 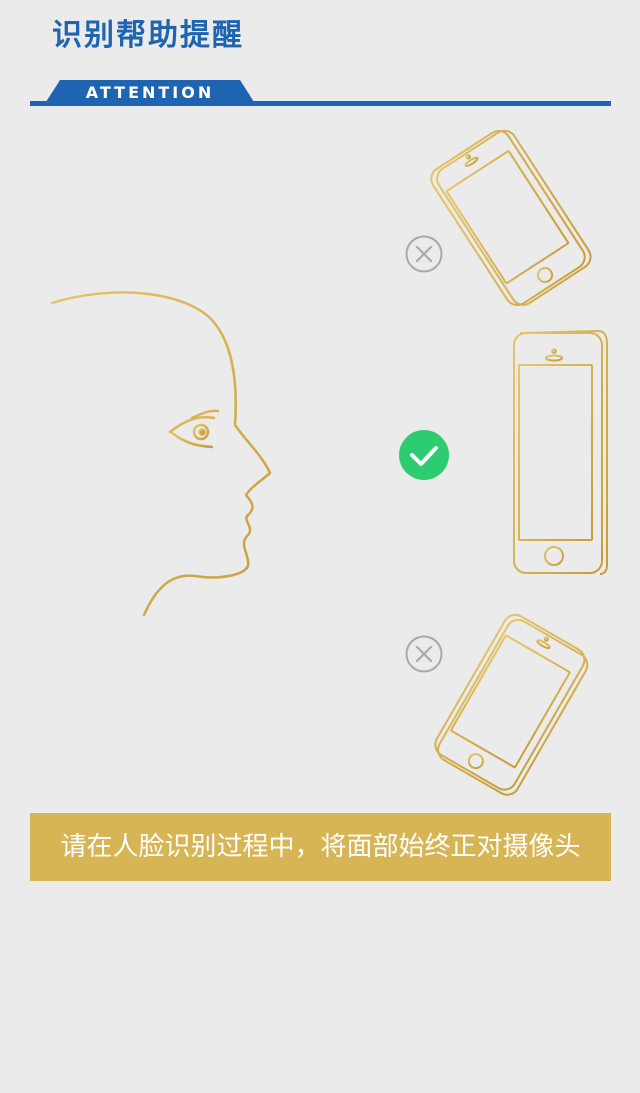 I want to click on face-profile-drawing, so click(x=161, y=454).